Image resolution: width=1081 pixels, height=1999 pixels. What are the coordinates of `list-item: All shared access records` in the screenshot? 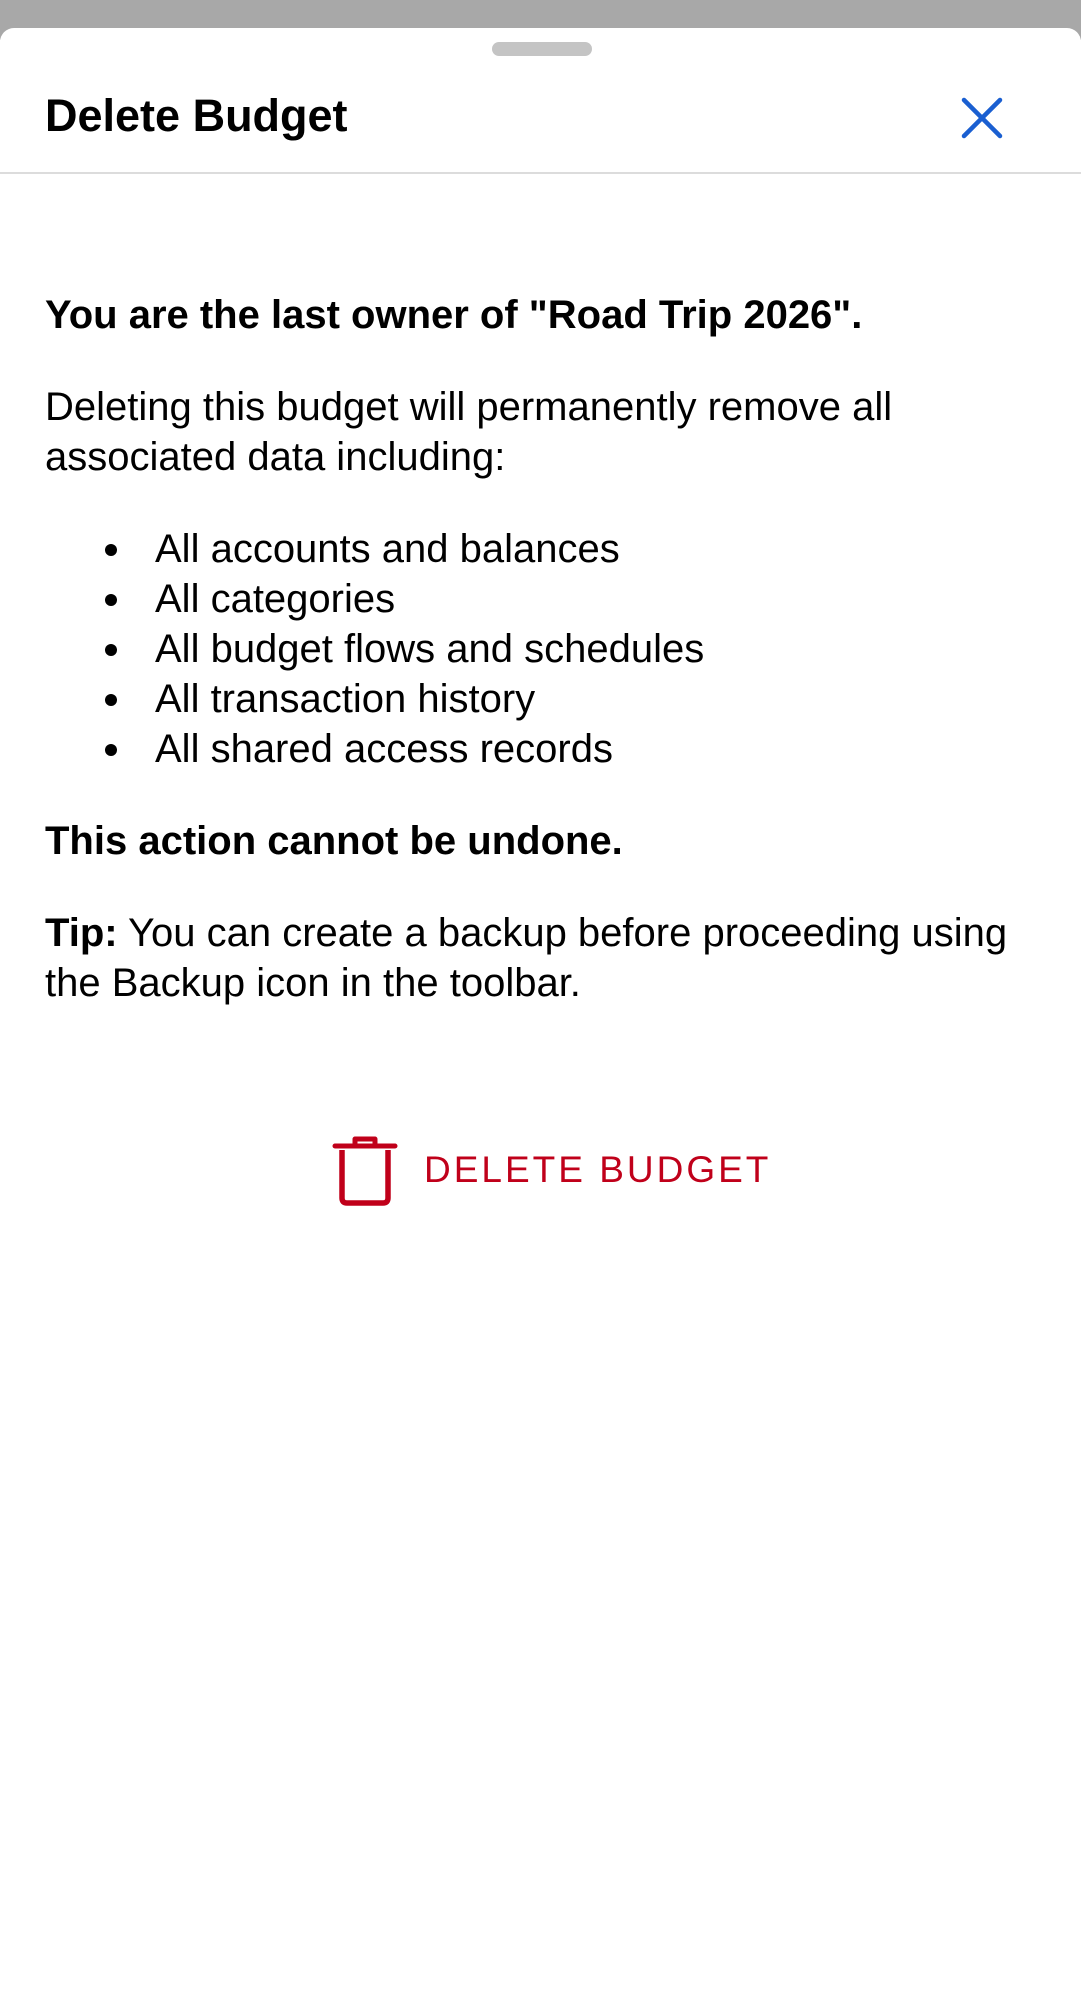 It's located at (570, 749).